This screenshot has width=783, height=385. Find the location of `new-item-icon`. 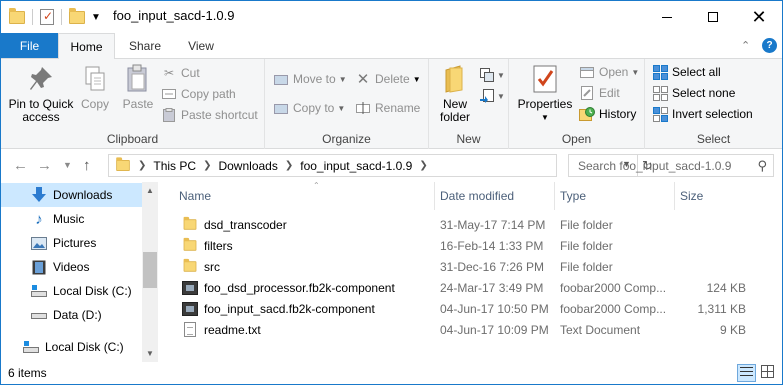

new-item-icon is located at coordinates (487, 75).